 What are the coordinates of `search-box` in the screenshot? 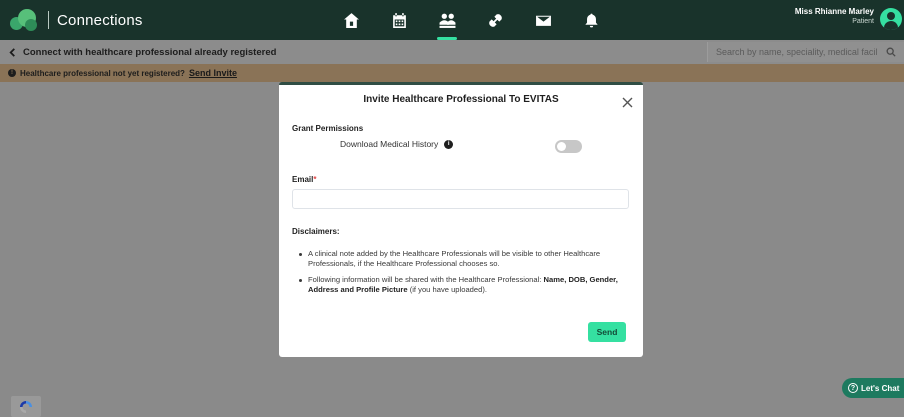 It's located at (805, 52).